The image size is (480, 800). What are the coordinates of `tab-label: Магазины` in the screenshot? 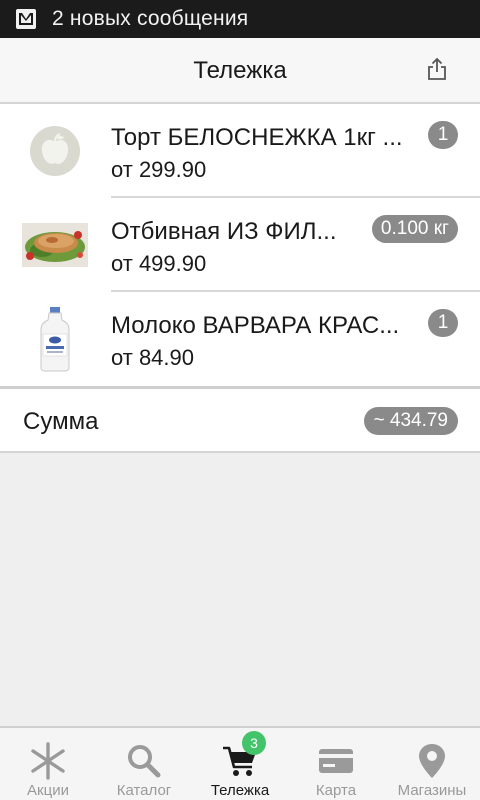 It's located at (432, 790).